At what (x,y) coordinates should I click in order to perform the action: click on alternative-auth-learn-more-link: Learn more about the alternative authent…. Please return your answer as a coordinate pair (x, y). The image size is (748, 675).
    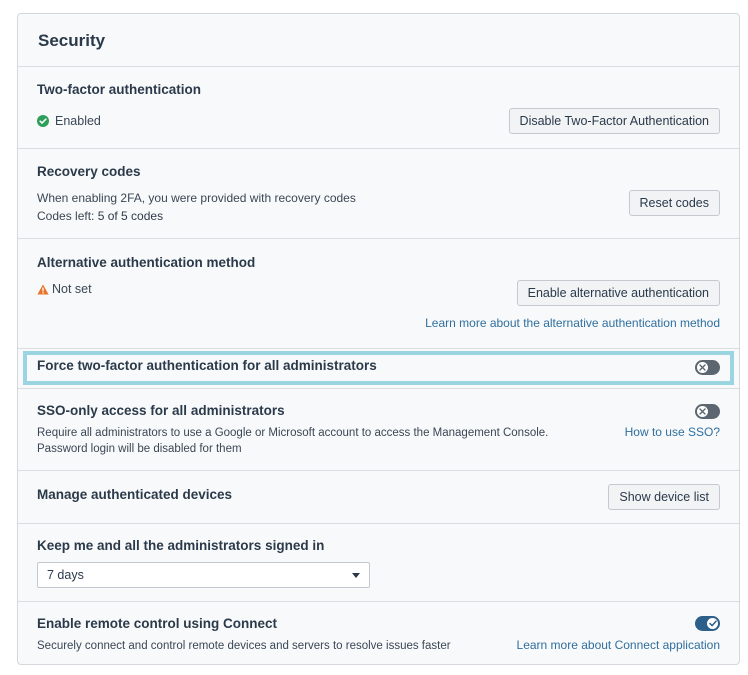
    Looking at the image, I should click on (572, 323).